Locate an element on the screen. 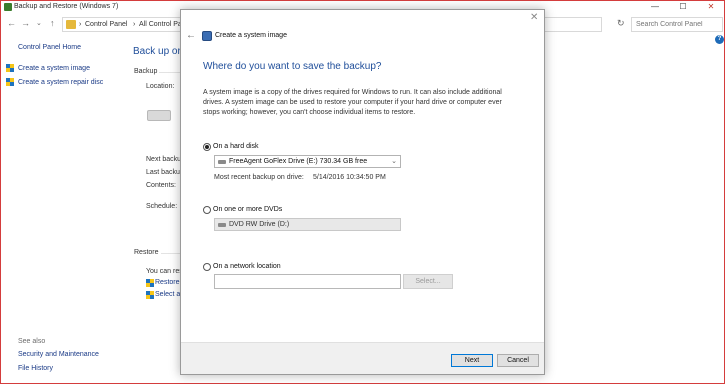 The width and height of the screenshot is (725, 384). next-button: Next is located at coordinates (472, 360).